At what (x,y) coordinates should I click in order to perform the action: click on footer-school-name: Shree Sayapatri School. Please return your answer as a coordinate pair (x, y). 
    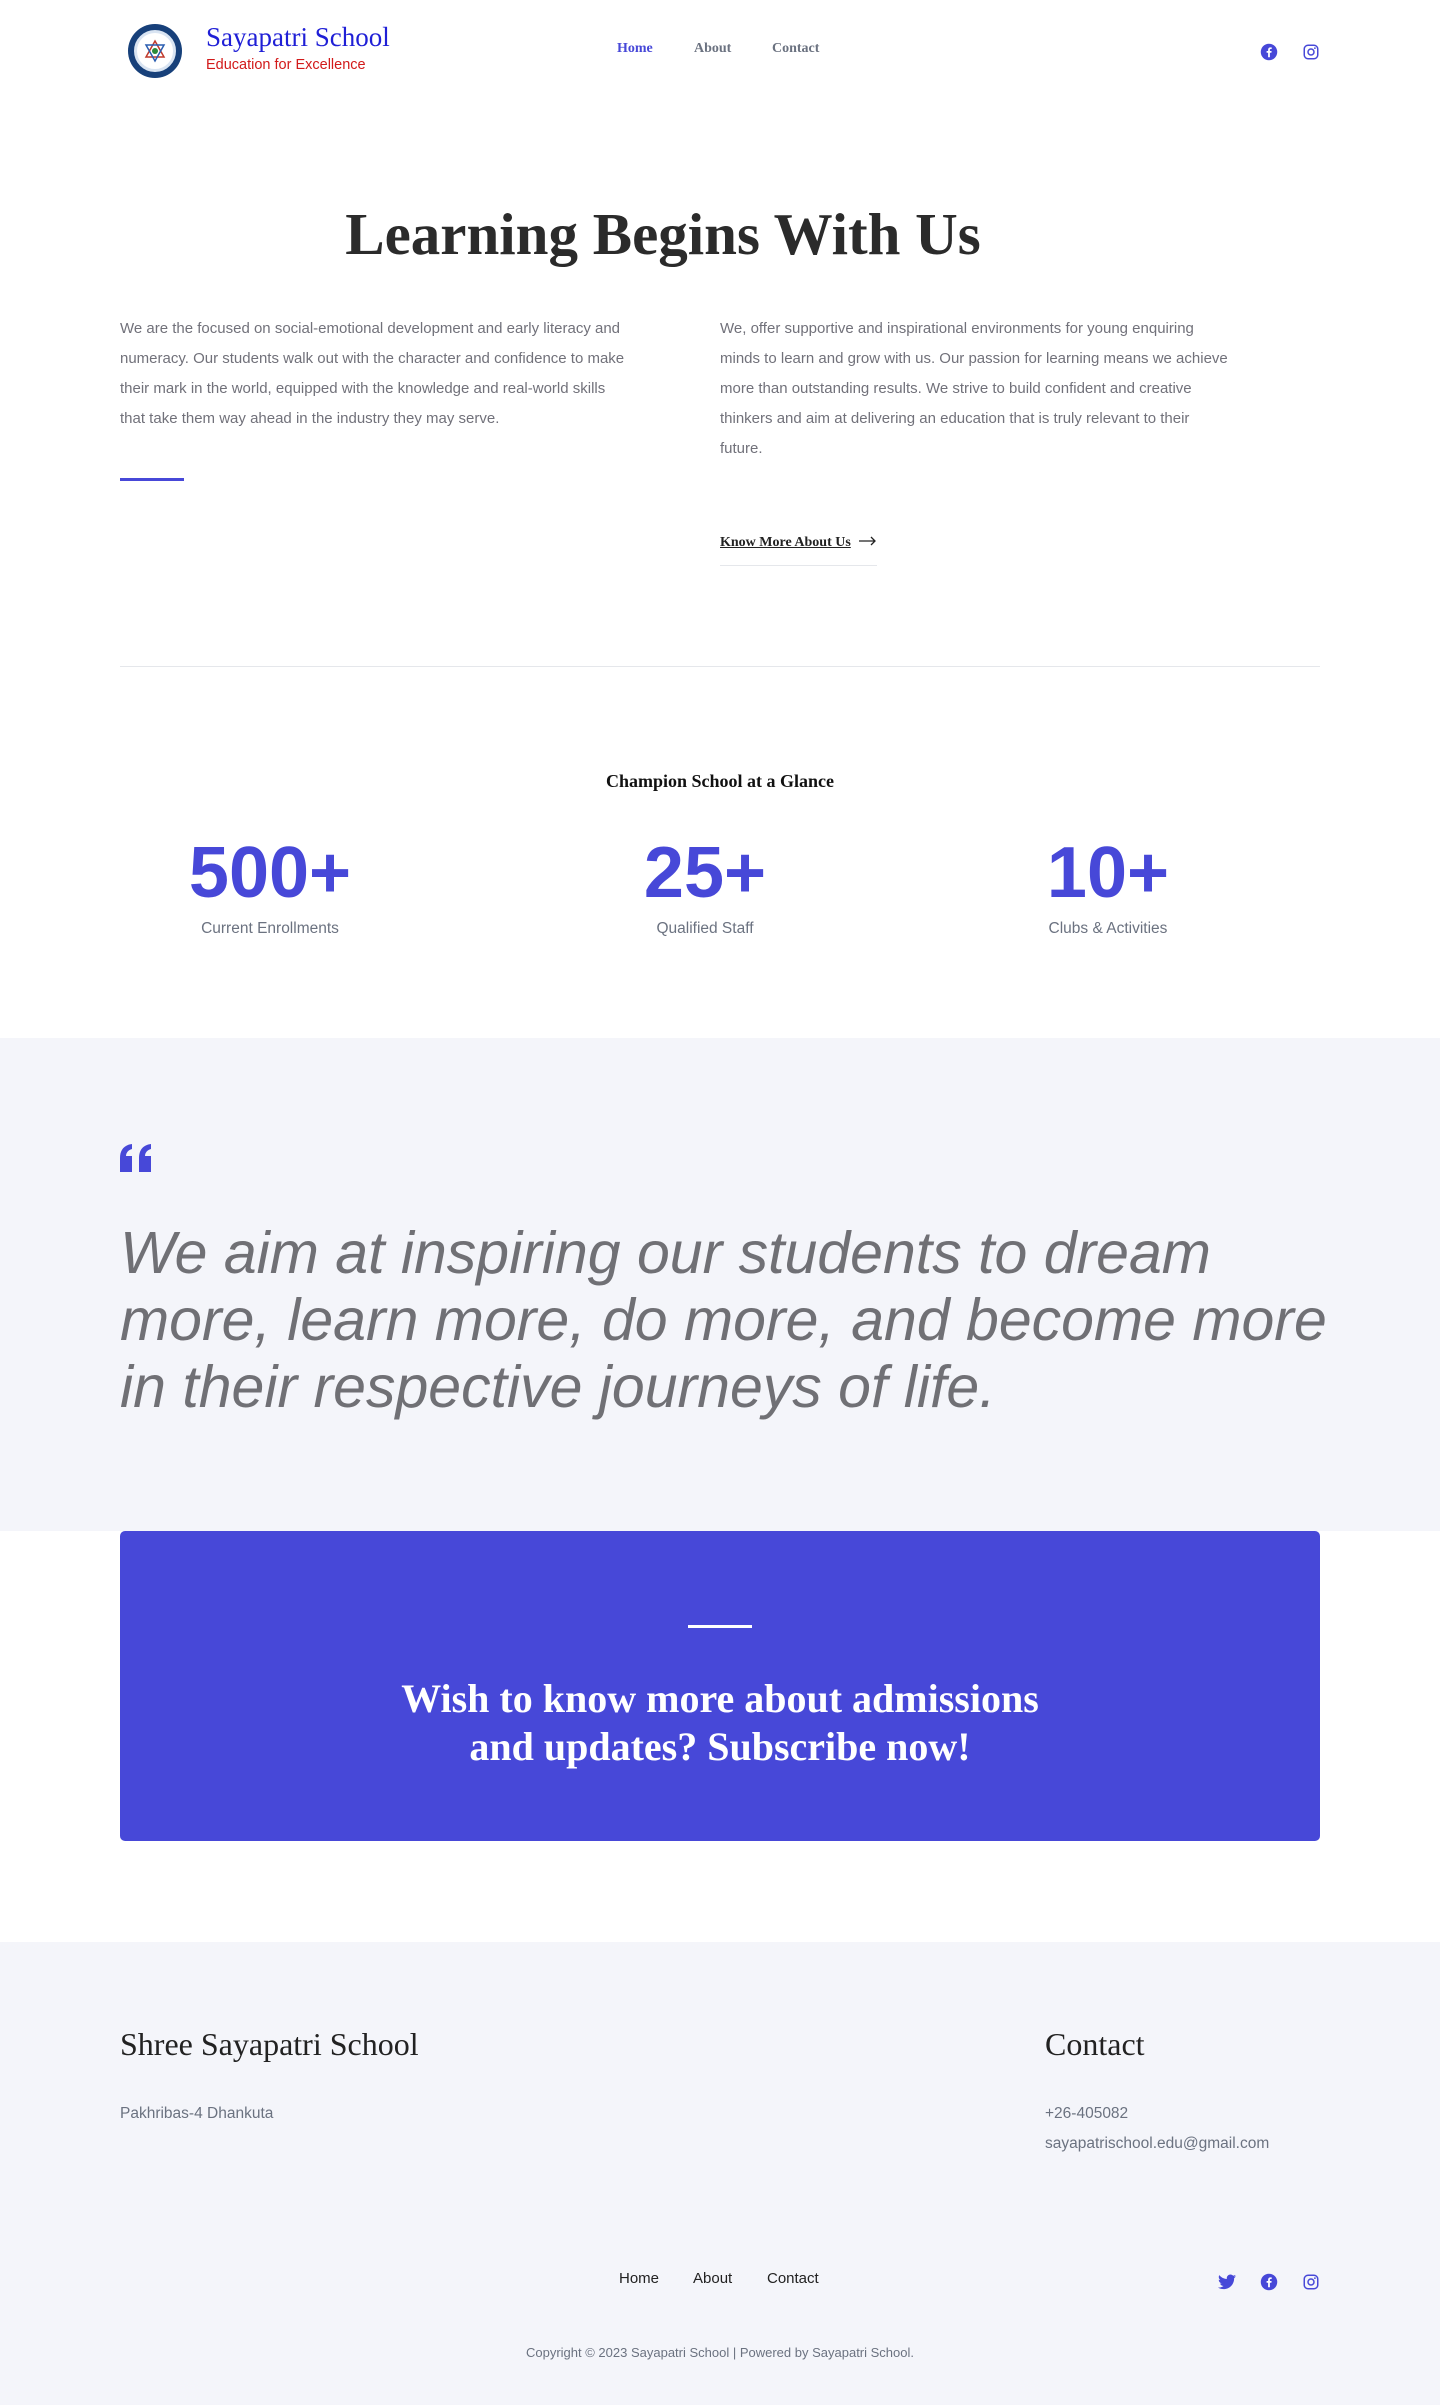
    Looking at the image, I should click on (269, 2044).